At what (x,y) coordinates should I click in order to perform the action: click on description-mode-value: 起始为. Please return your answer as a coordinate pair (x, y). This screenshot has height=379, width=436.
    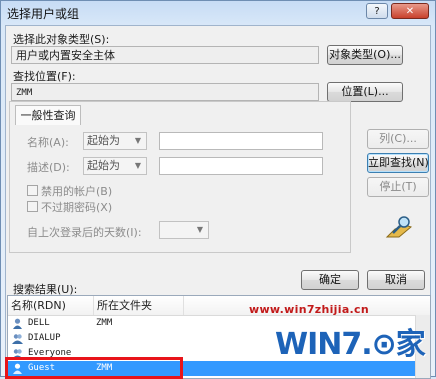
    Looking at the image, I should click on (103, 165).